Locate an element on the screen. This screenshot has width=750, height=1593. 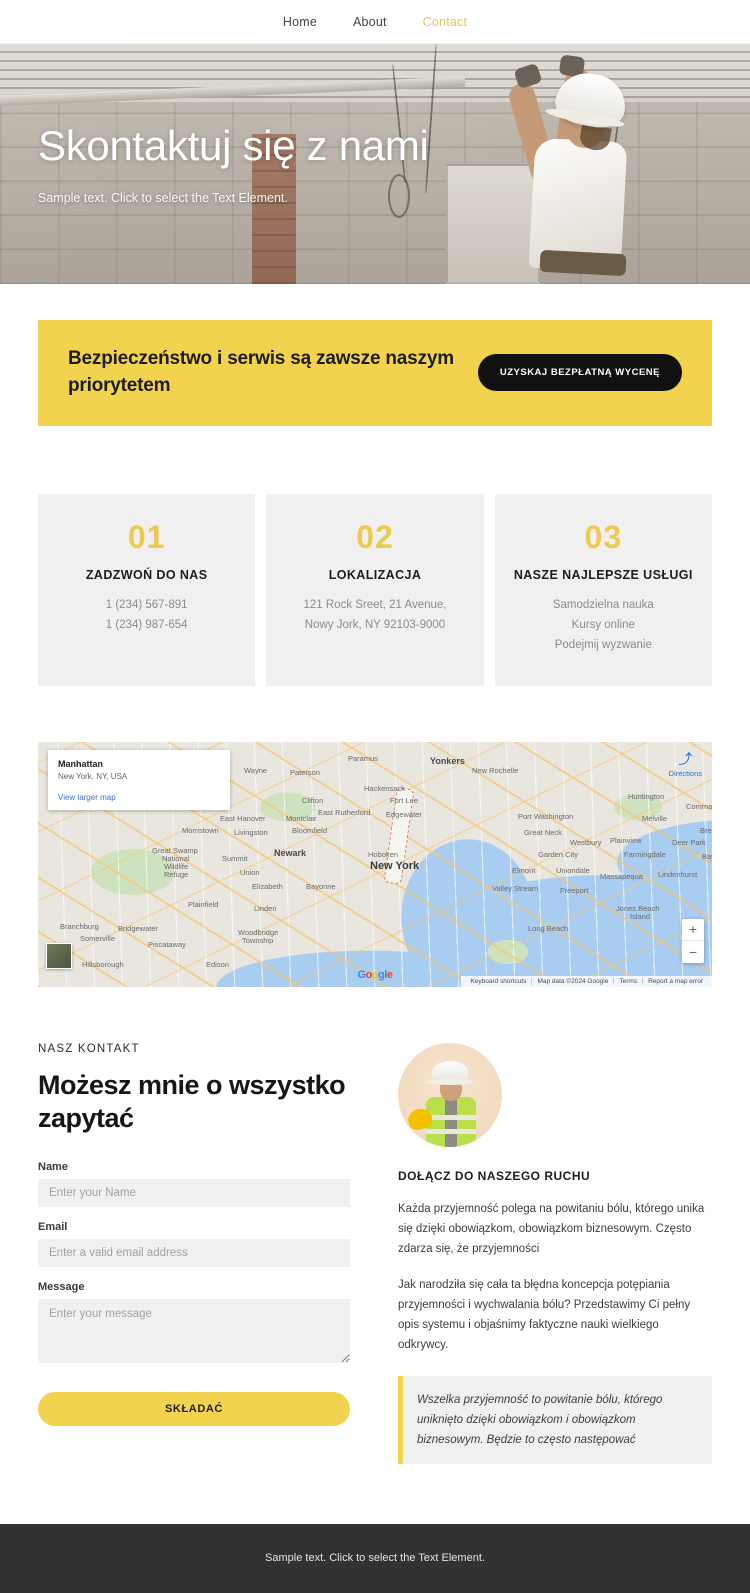
info-card-number: 02 is located at coordinates (375, 536).